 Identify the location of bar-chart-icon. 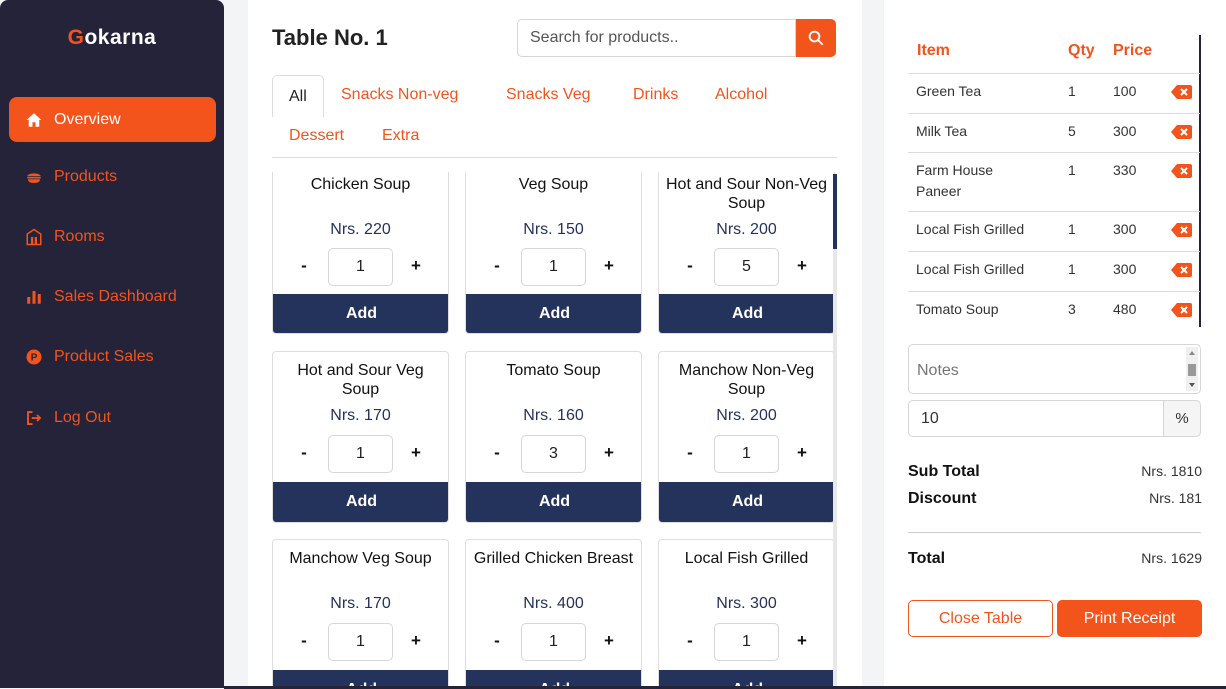
(34, 297).